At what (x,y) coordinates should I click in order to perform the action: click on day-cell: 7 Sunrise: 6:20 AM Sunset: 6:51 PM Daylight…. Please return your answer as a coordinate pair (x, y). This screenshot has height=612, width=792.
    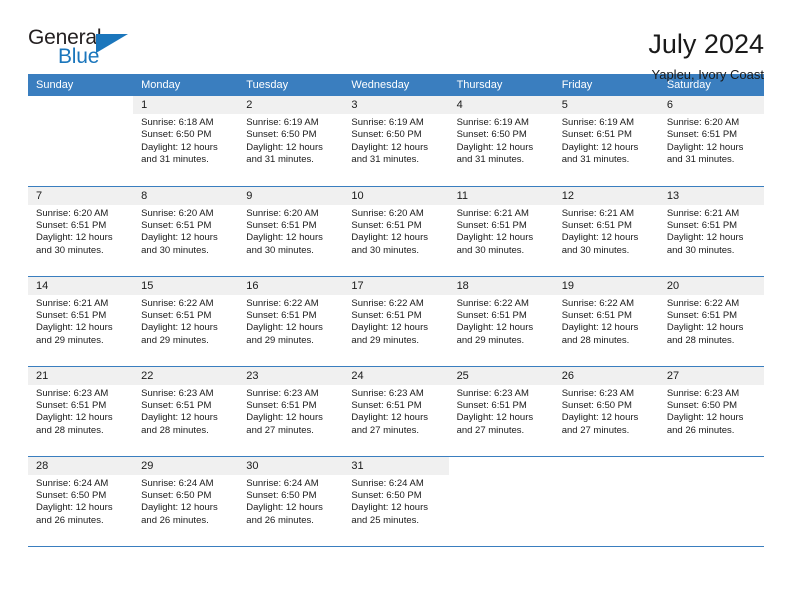
    Looking at the image, I should click on (81, 231).